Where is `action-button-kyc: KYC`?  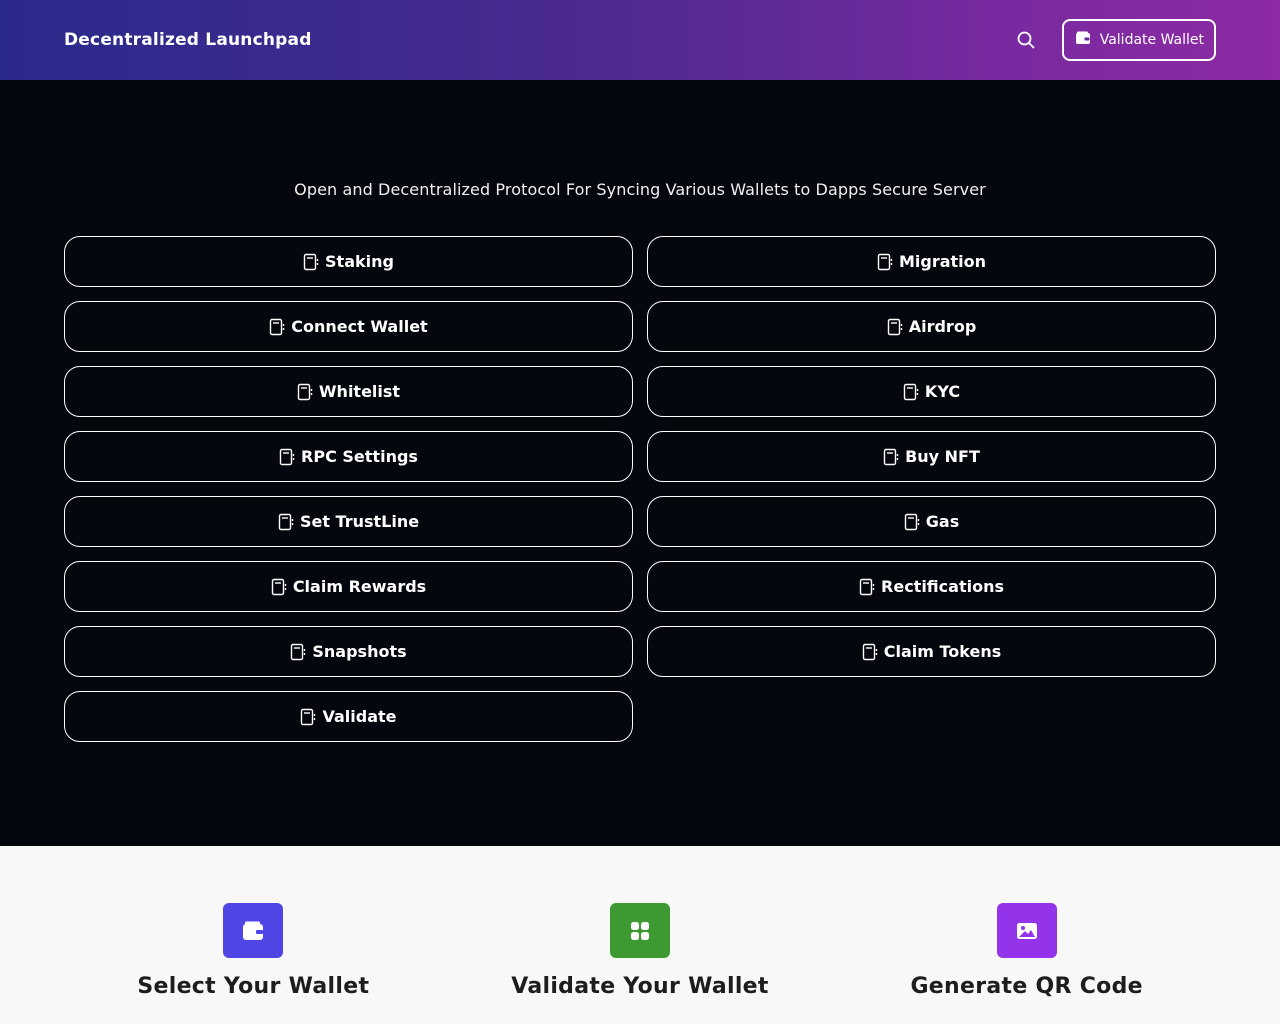
action-button-kyc: KYC is located at coordinates (931, 391).